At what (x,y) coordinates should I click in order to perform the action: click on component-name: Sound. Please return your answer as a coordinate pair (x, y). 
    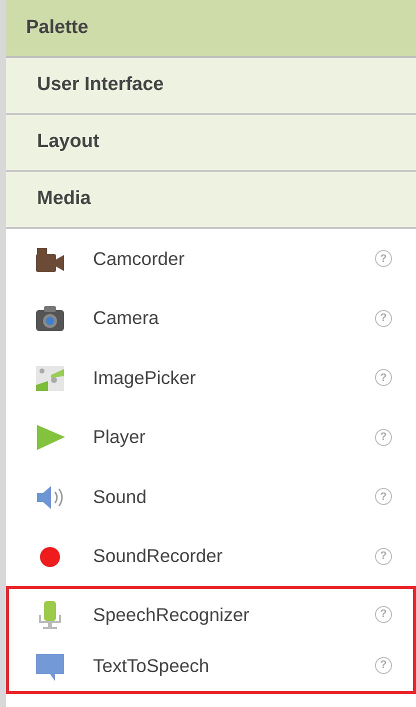
    Looking at the image, I should click on (120, 496).